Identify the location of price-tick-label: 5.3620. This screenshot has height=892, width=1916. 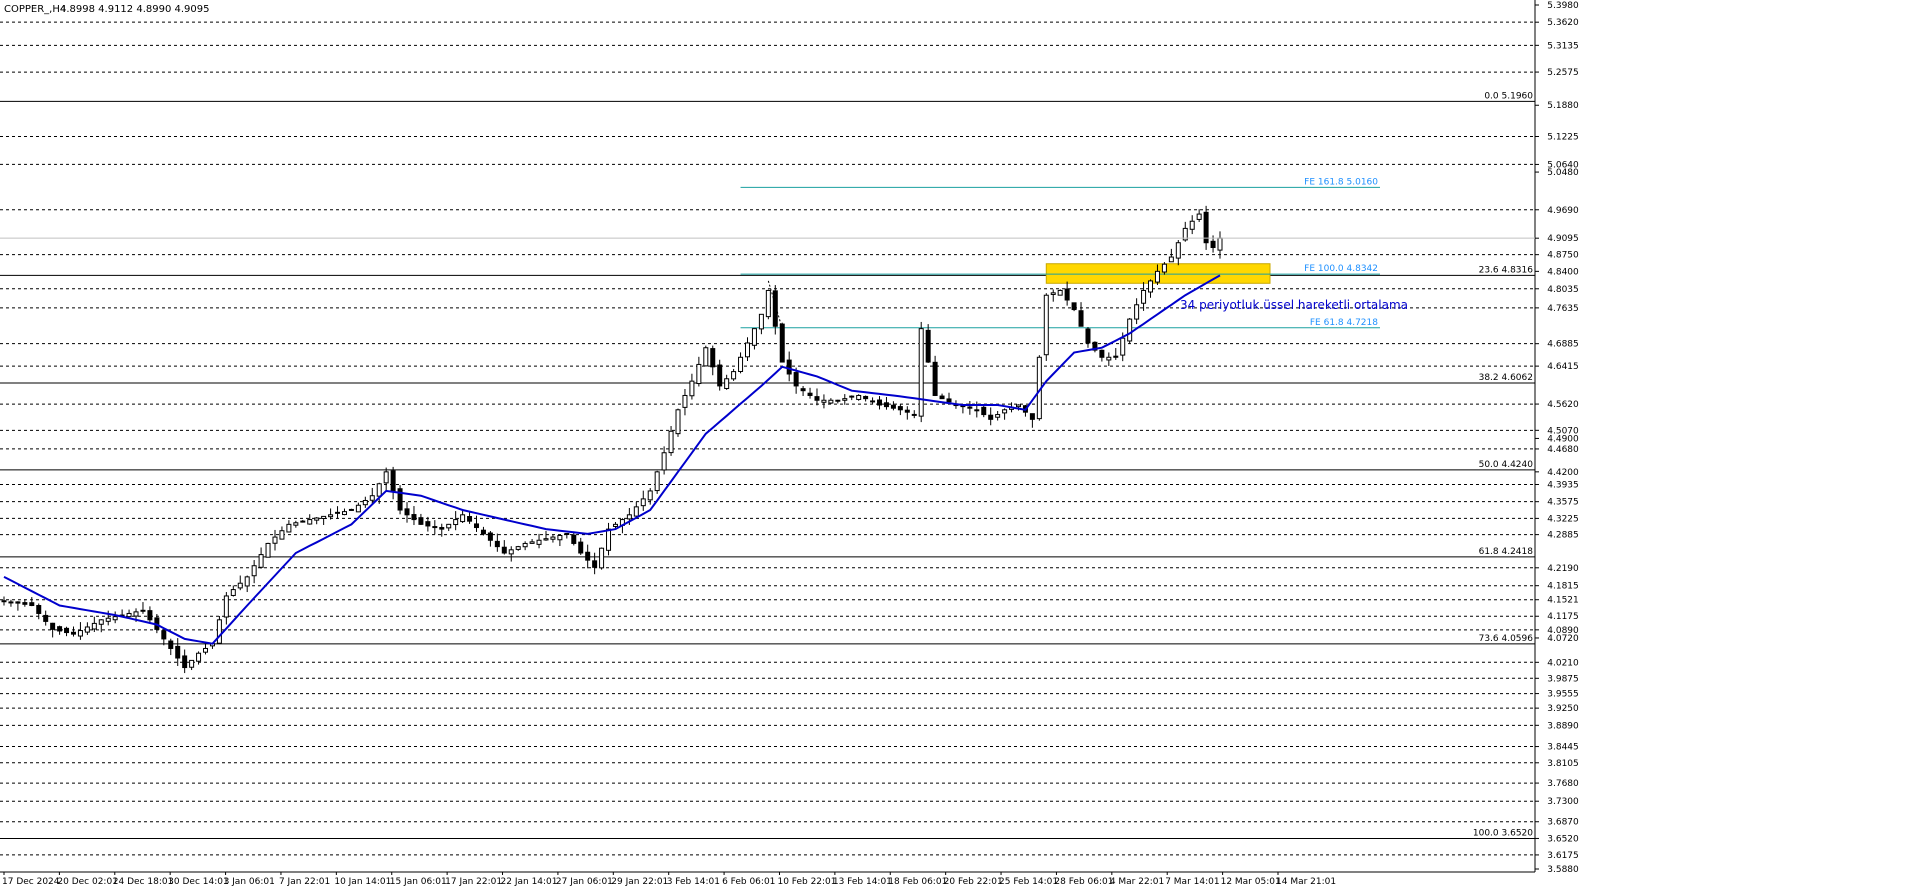
(1563, 23).